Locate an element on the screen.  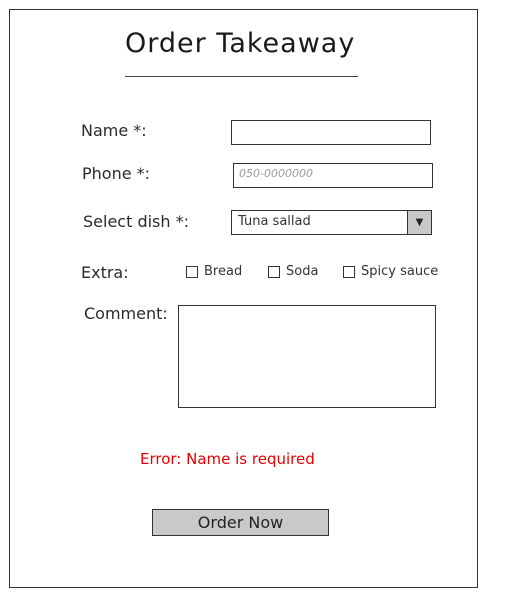
dropdown-arrow-glyph: ▼ is located at coordinates (419, 222).